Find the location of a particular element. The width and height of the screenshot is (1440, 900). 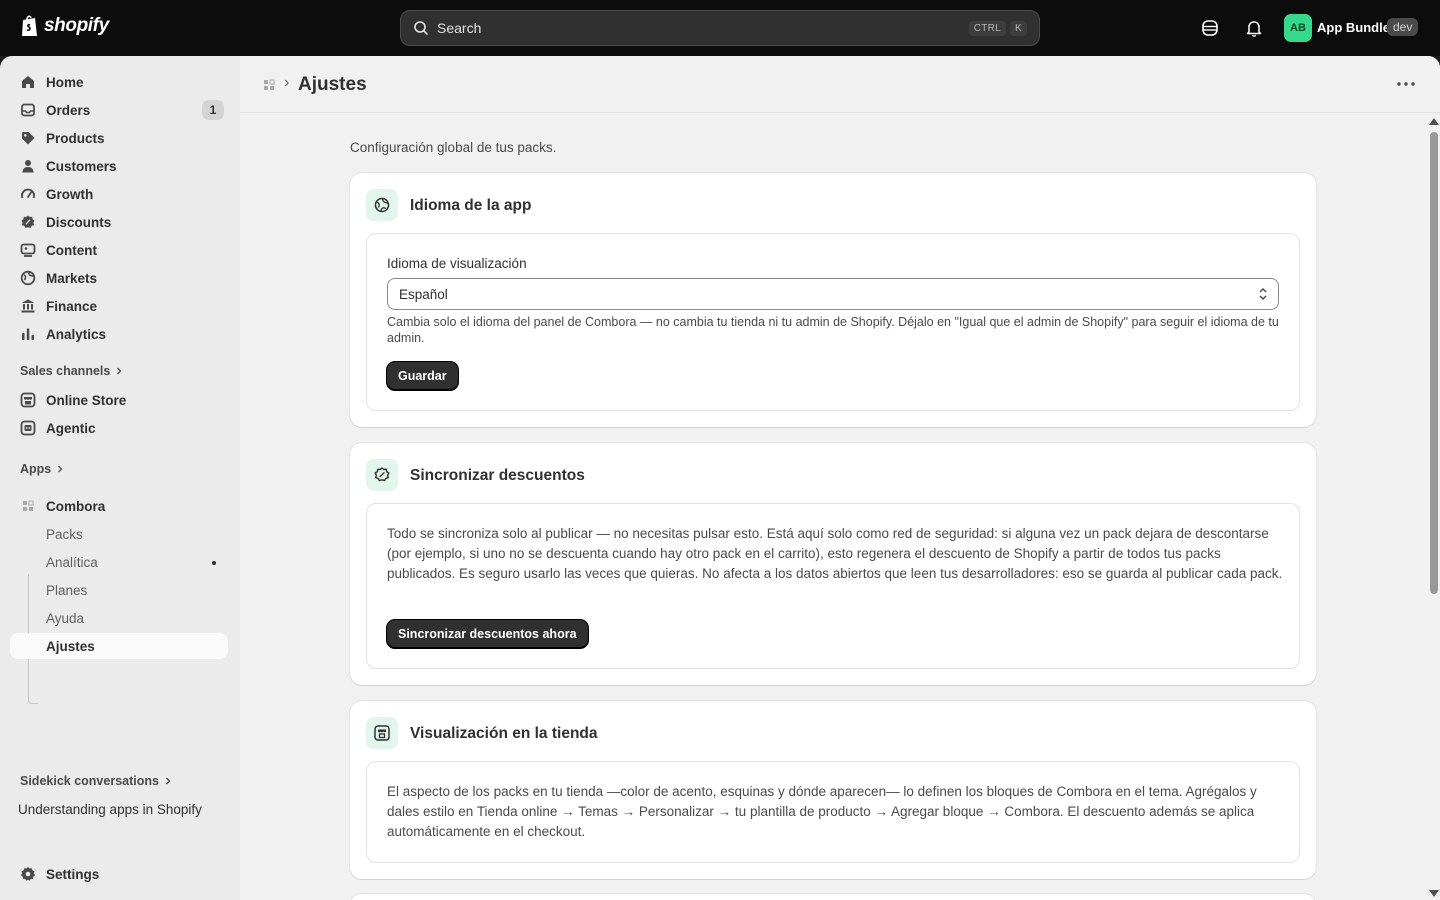

inbox-icon is located at coordinates (28, 110).